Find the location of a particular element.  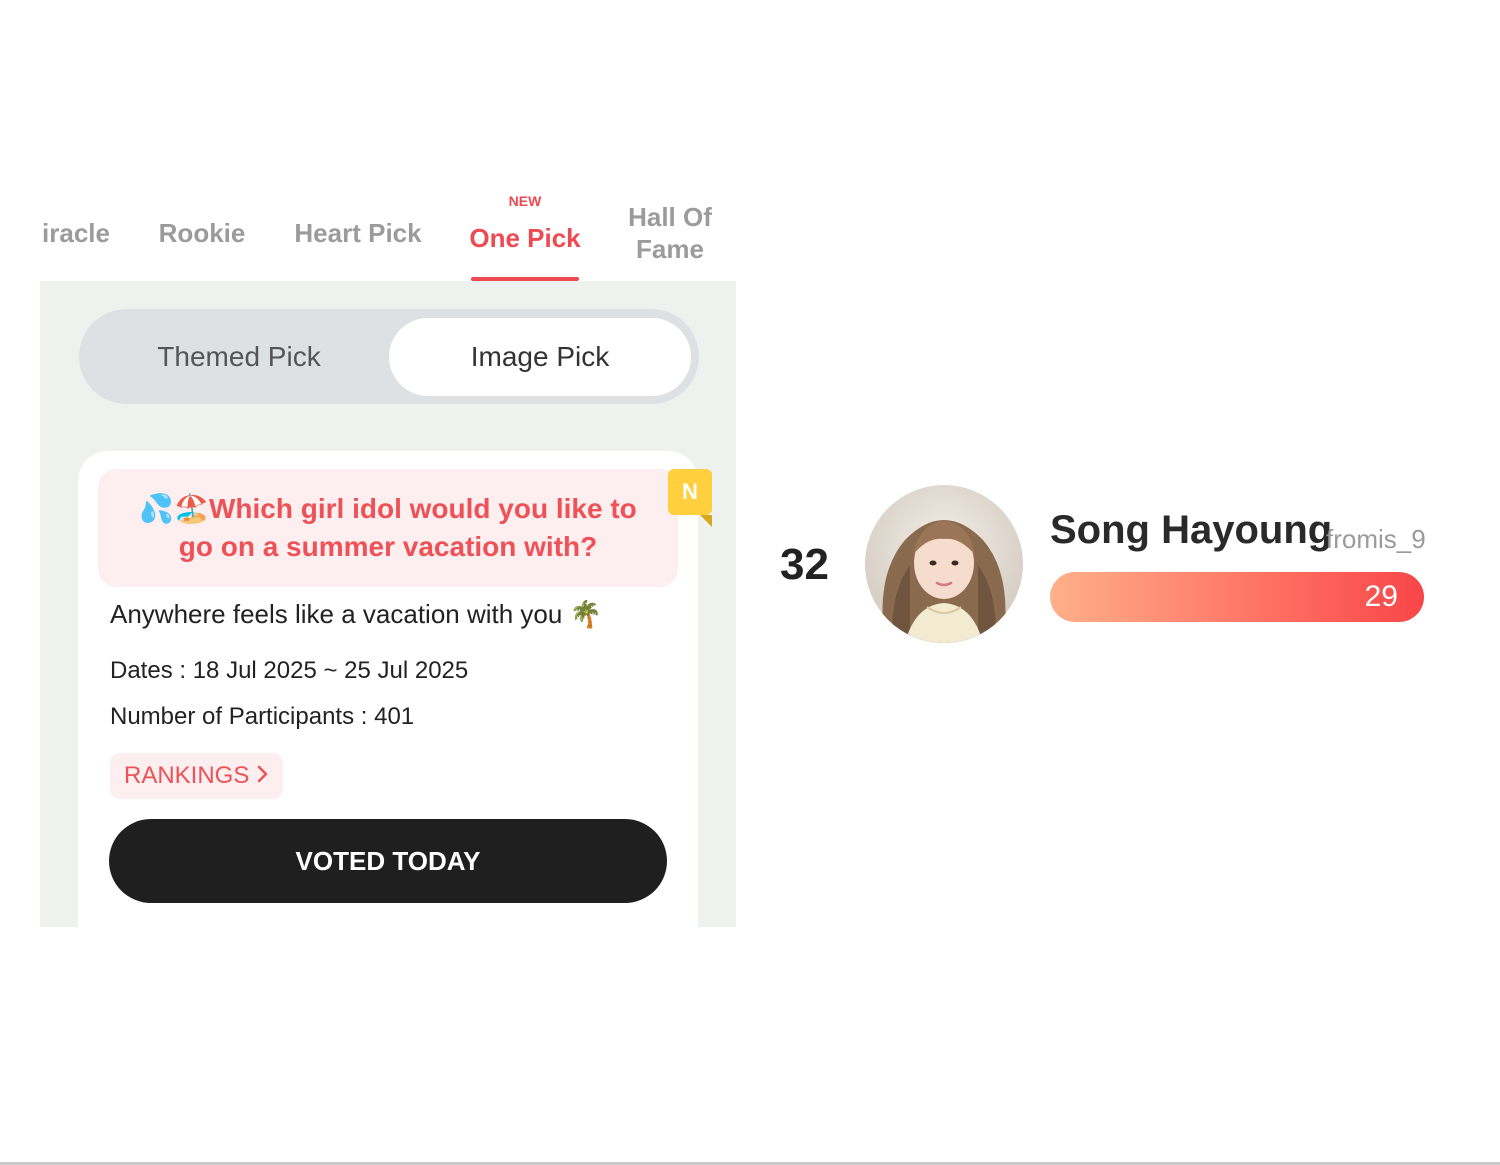

vote-count: 29 is located at coordinates (1381, 596).